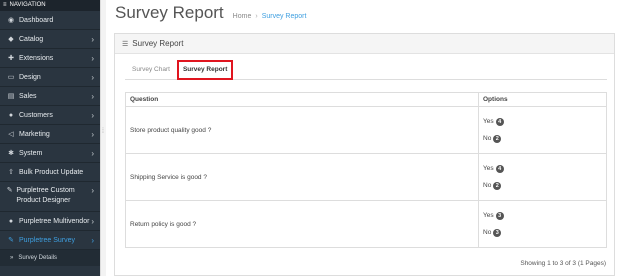 This screenshot has width=624, height=276. What do you see at coordinates (50, 39) in the screenshot?
I see `sidebar-item-catalog: ◆ Catalog ›` at bounding box center [50, 39].